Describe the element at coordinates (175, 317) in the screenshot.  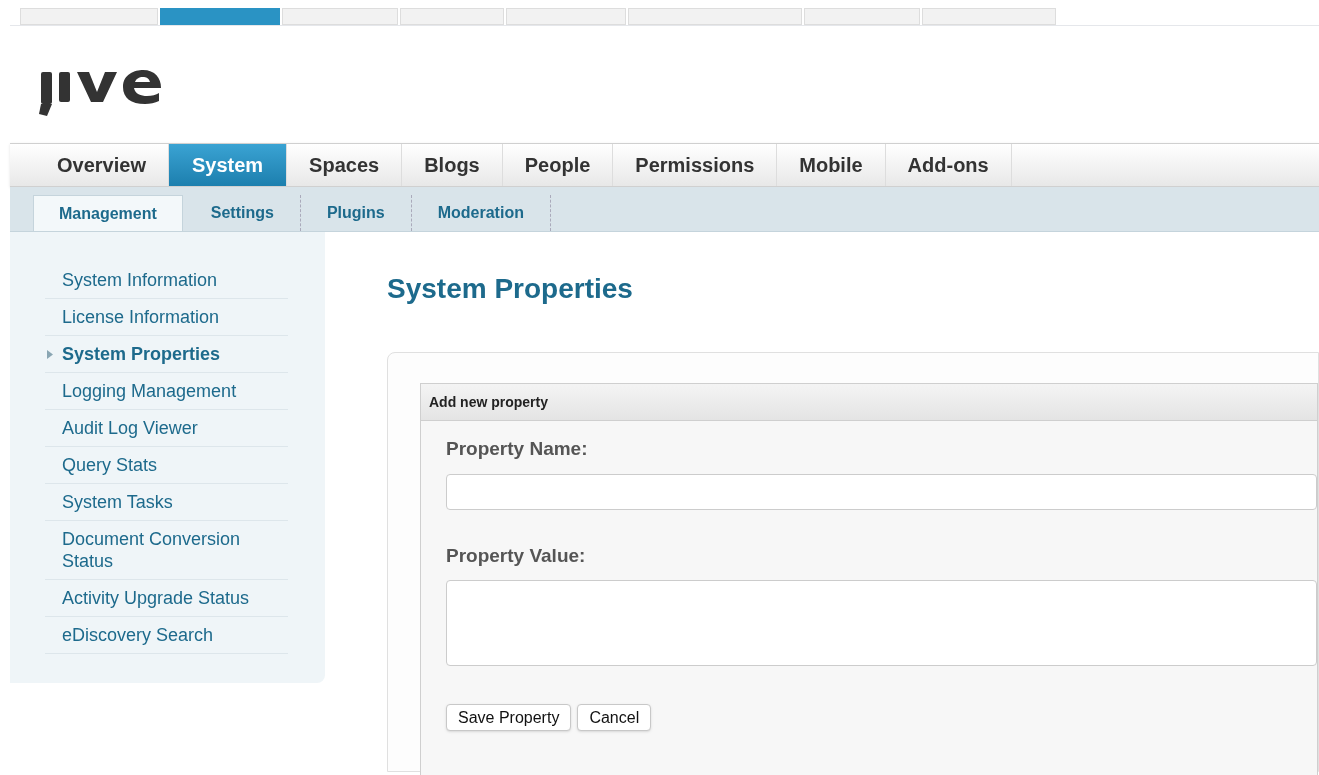
I see `sidebar-item: License Information` at that location.